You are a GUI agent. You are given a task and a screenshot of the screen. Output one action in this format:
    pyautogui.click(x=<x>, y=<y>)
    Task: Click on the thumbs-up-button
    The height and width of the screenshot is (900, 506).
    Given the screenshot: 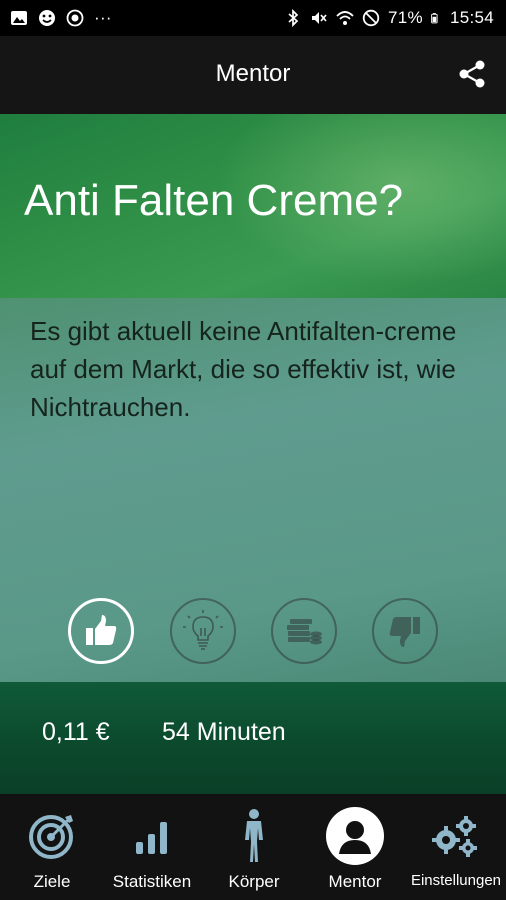 What is the action you would take?
    pyautogui.click(x=101, y=631)
    